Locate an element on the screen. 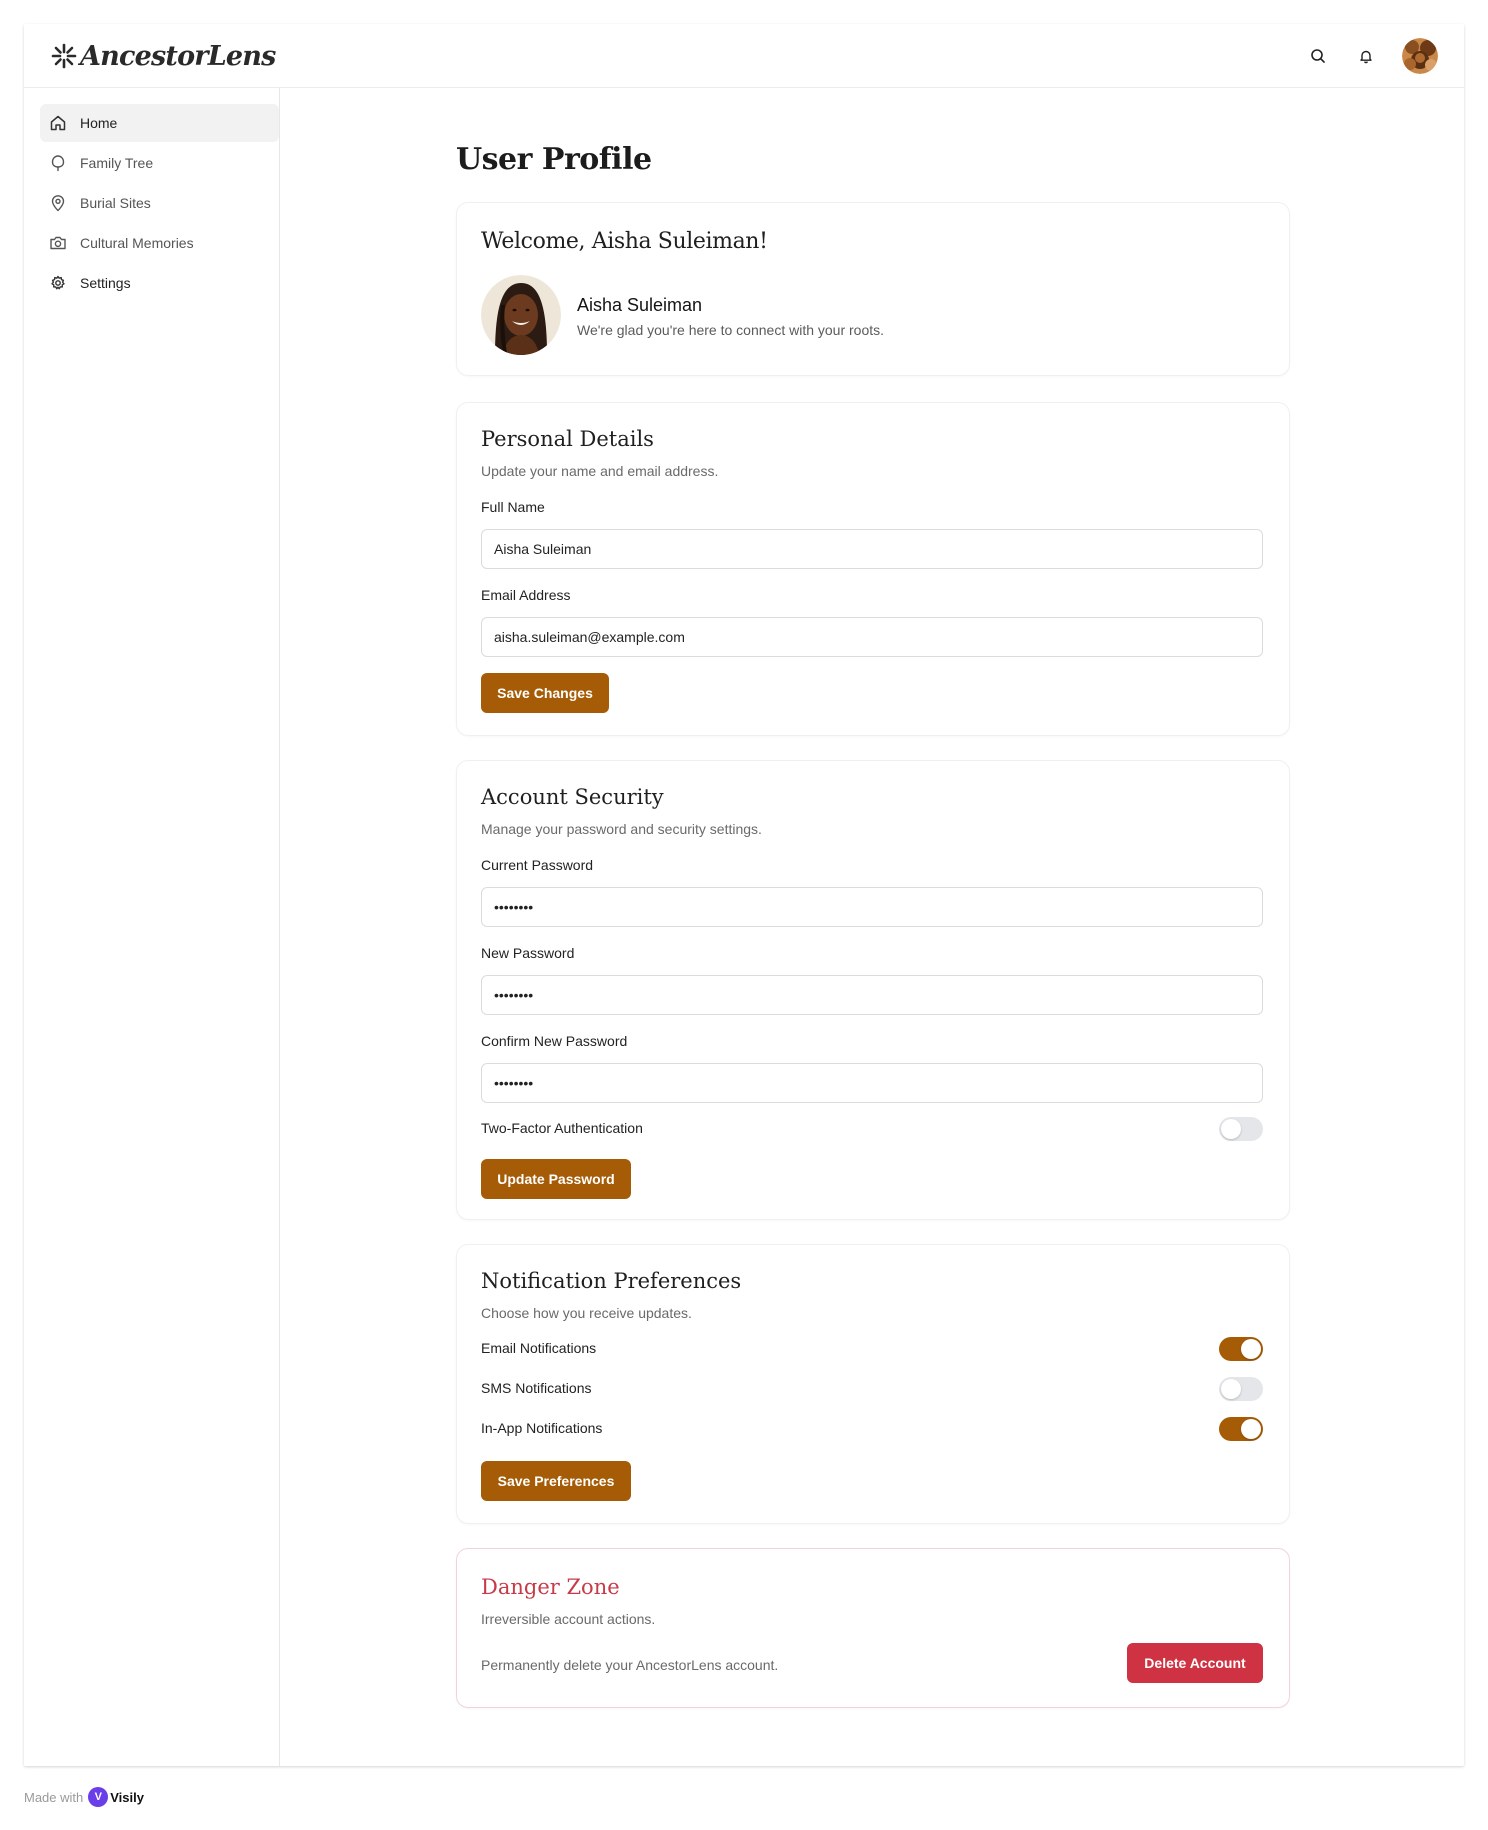 The image size is (1488, 1830). logo-icon is located at coordinates (64, 56).